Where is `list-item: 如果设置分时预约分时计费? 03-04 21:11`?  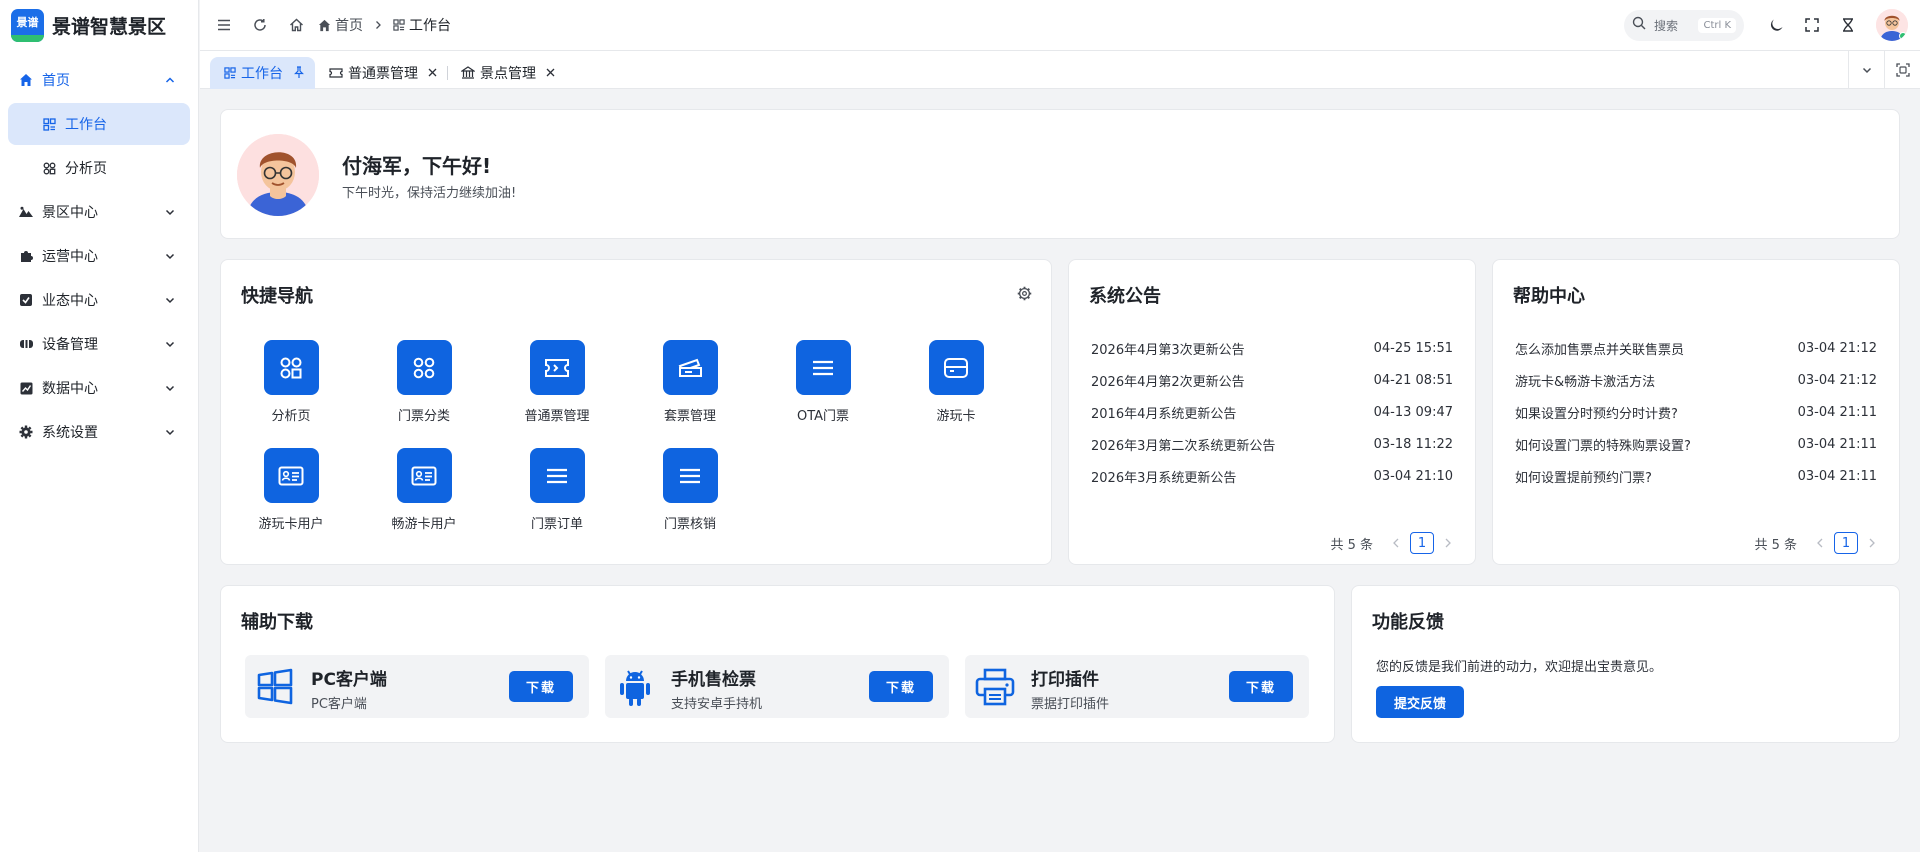
list-item: 如果设置分时预约分时计费? 03-04 21:11 is located at coordinates (1696, 412).